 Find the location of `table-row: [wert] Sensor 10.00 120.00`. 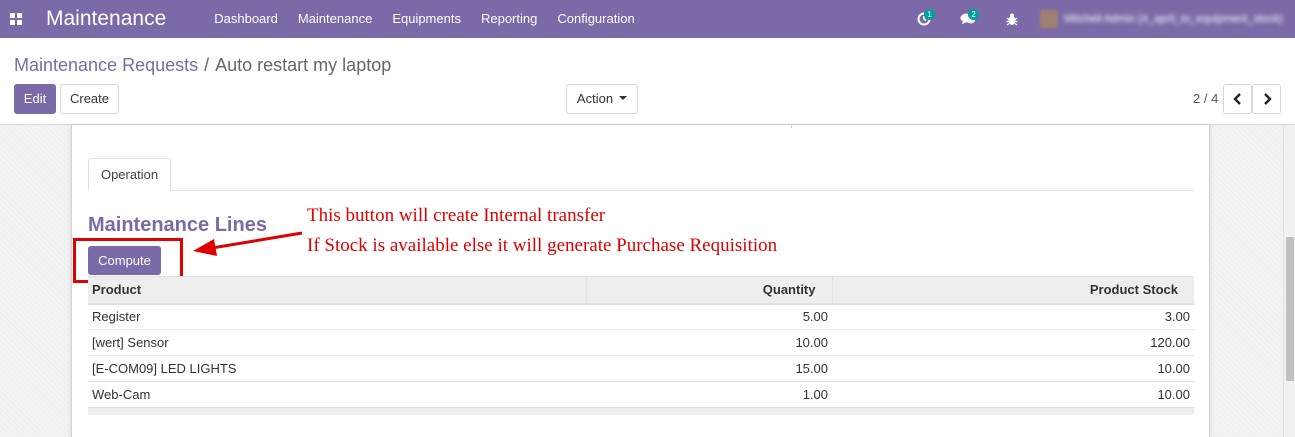

table-row: [wert] Sensor 10.00 120.00 is located at coordinates (641, 343).